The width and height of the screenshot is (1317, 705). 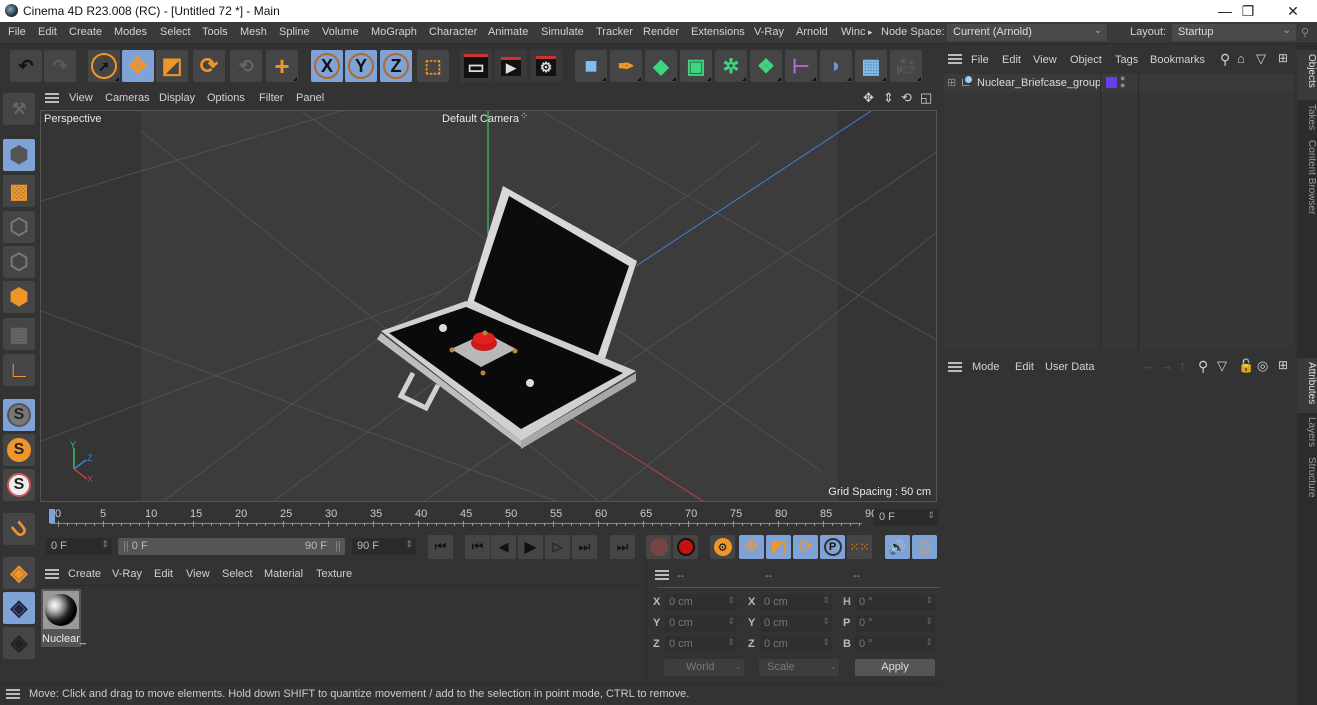 What do you see at coordinates (1307, 433) in the screenshot?
I see `tab-layers: Layers` at bounding box center [1307, 433].